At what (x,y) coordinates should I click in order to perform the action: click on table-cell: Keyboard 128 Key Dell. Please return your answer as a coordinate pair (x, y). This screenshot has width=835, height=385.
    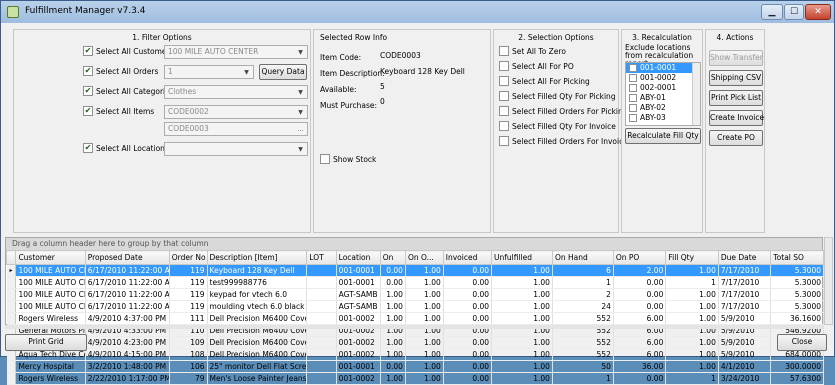
    Looking at the image, I should click on (257, 270).